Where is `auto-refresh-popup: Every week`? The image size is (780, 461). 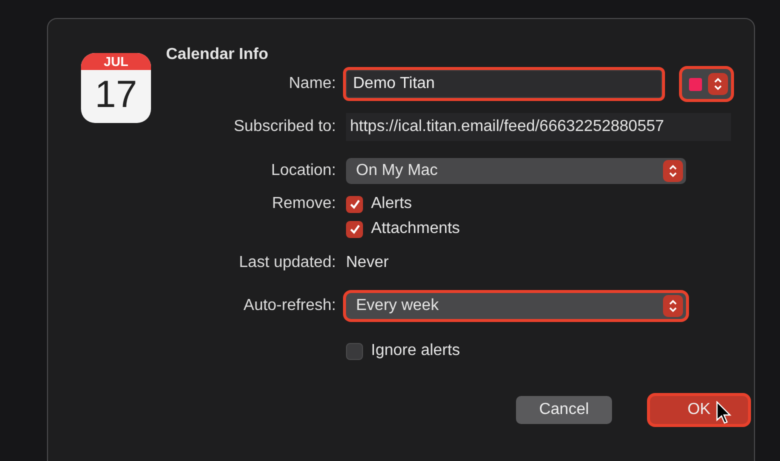 auto-refresh-popup: Every week is located at coordinates (516, 306).